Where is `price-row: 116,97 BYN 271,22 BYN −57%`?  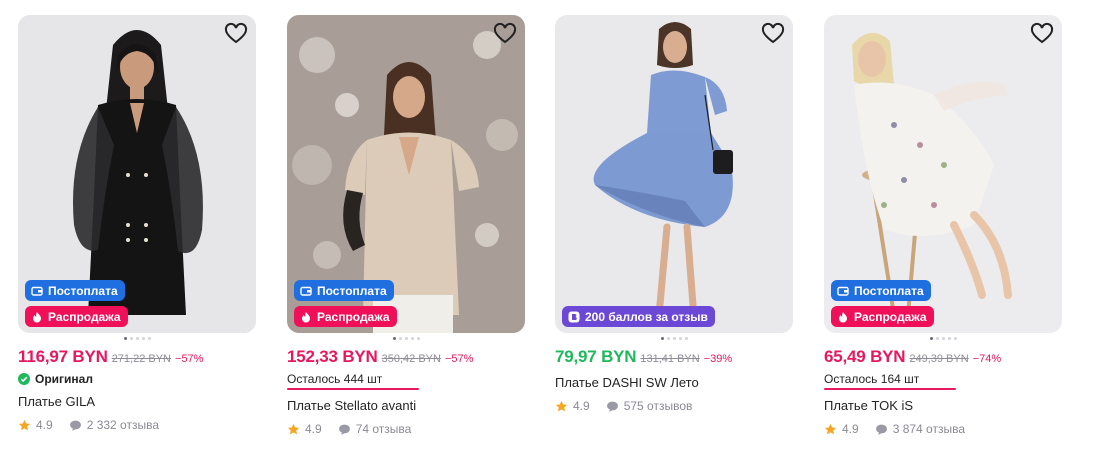
price-row: 116,97 BYN 271,22 BYN −57% is located at coordinates (137, 357).